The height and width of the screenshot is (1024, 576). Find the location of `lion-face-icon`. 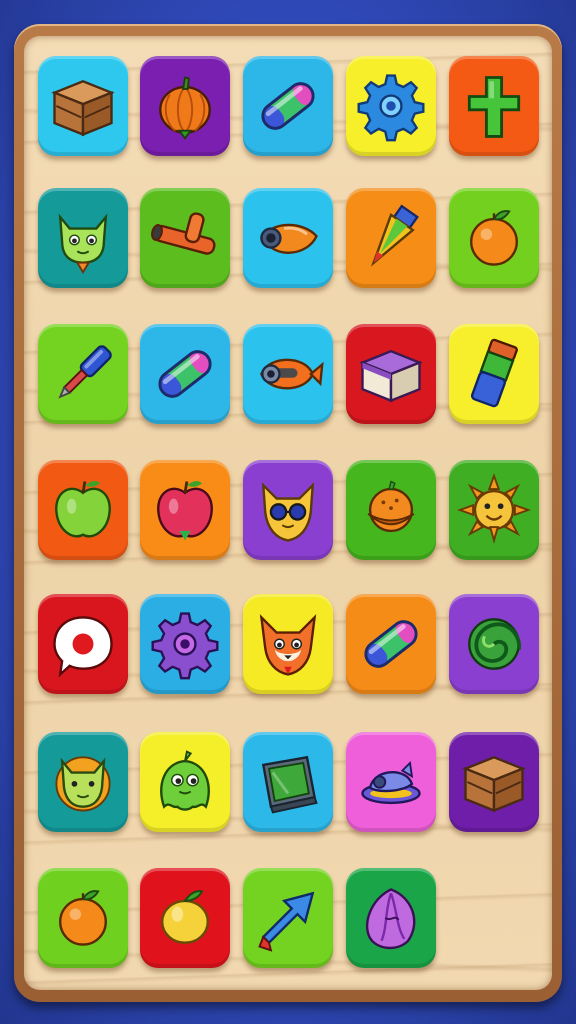

lion-face-icon is located at coordinates (83, 784).